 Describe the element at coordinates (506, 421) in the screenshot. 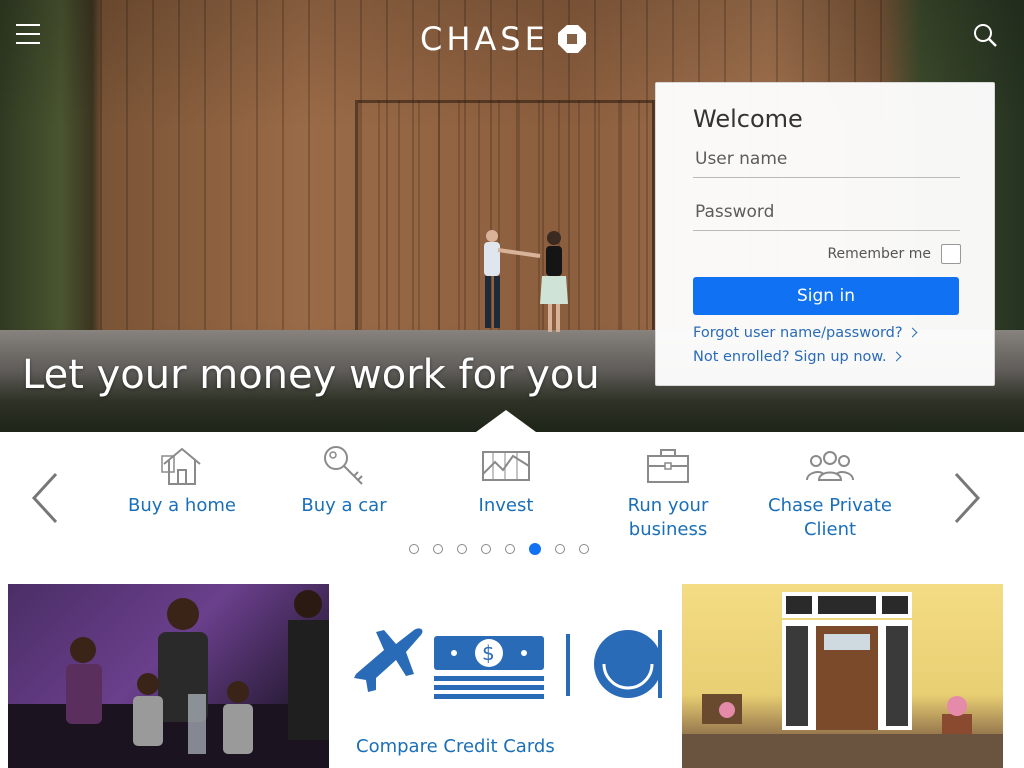

I see `carousel-pointer` at that location.